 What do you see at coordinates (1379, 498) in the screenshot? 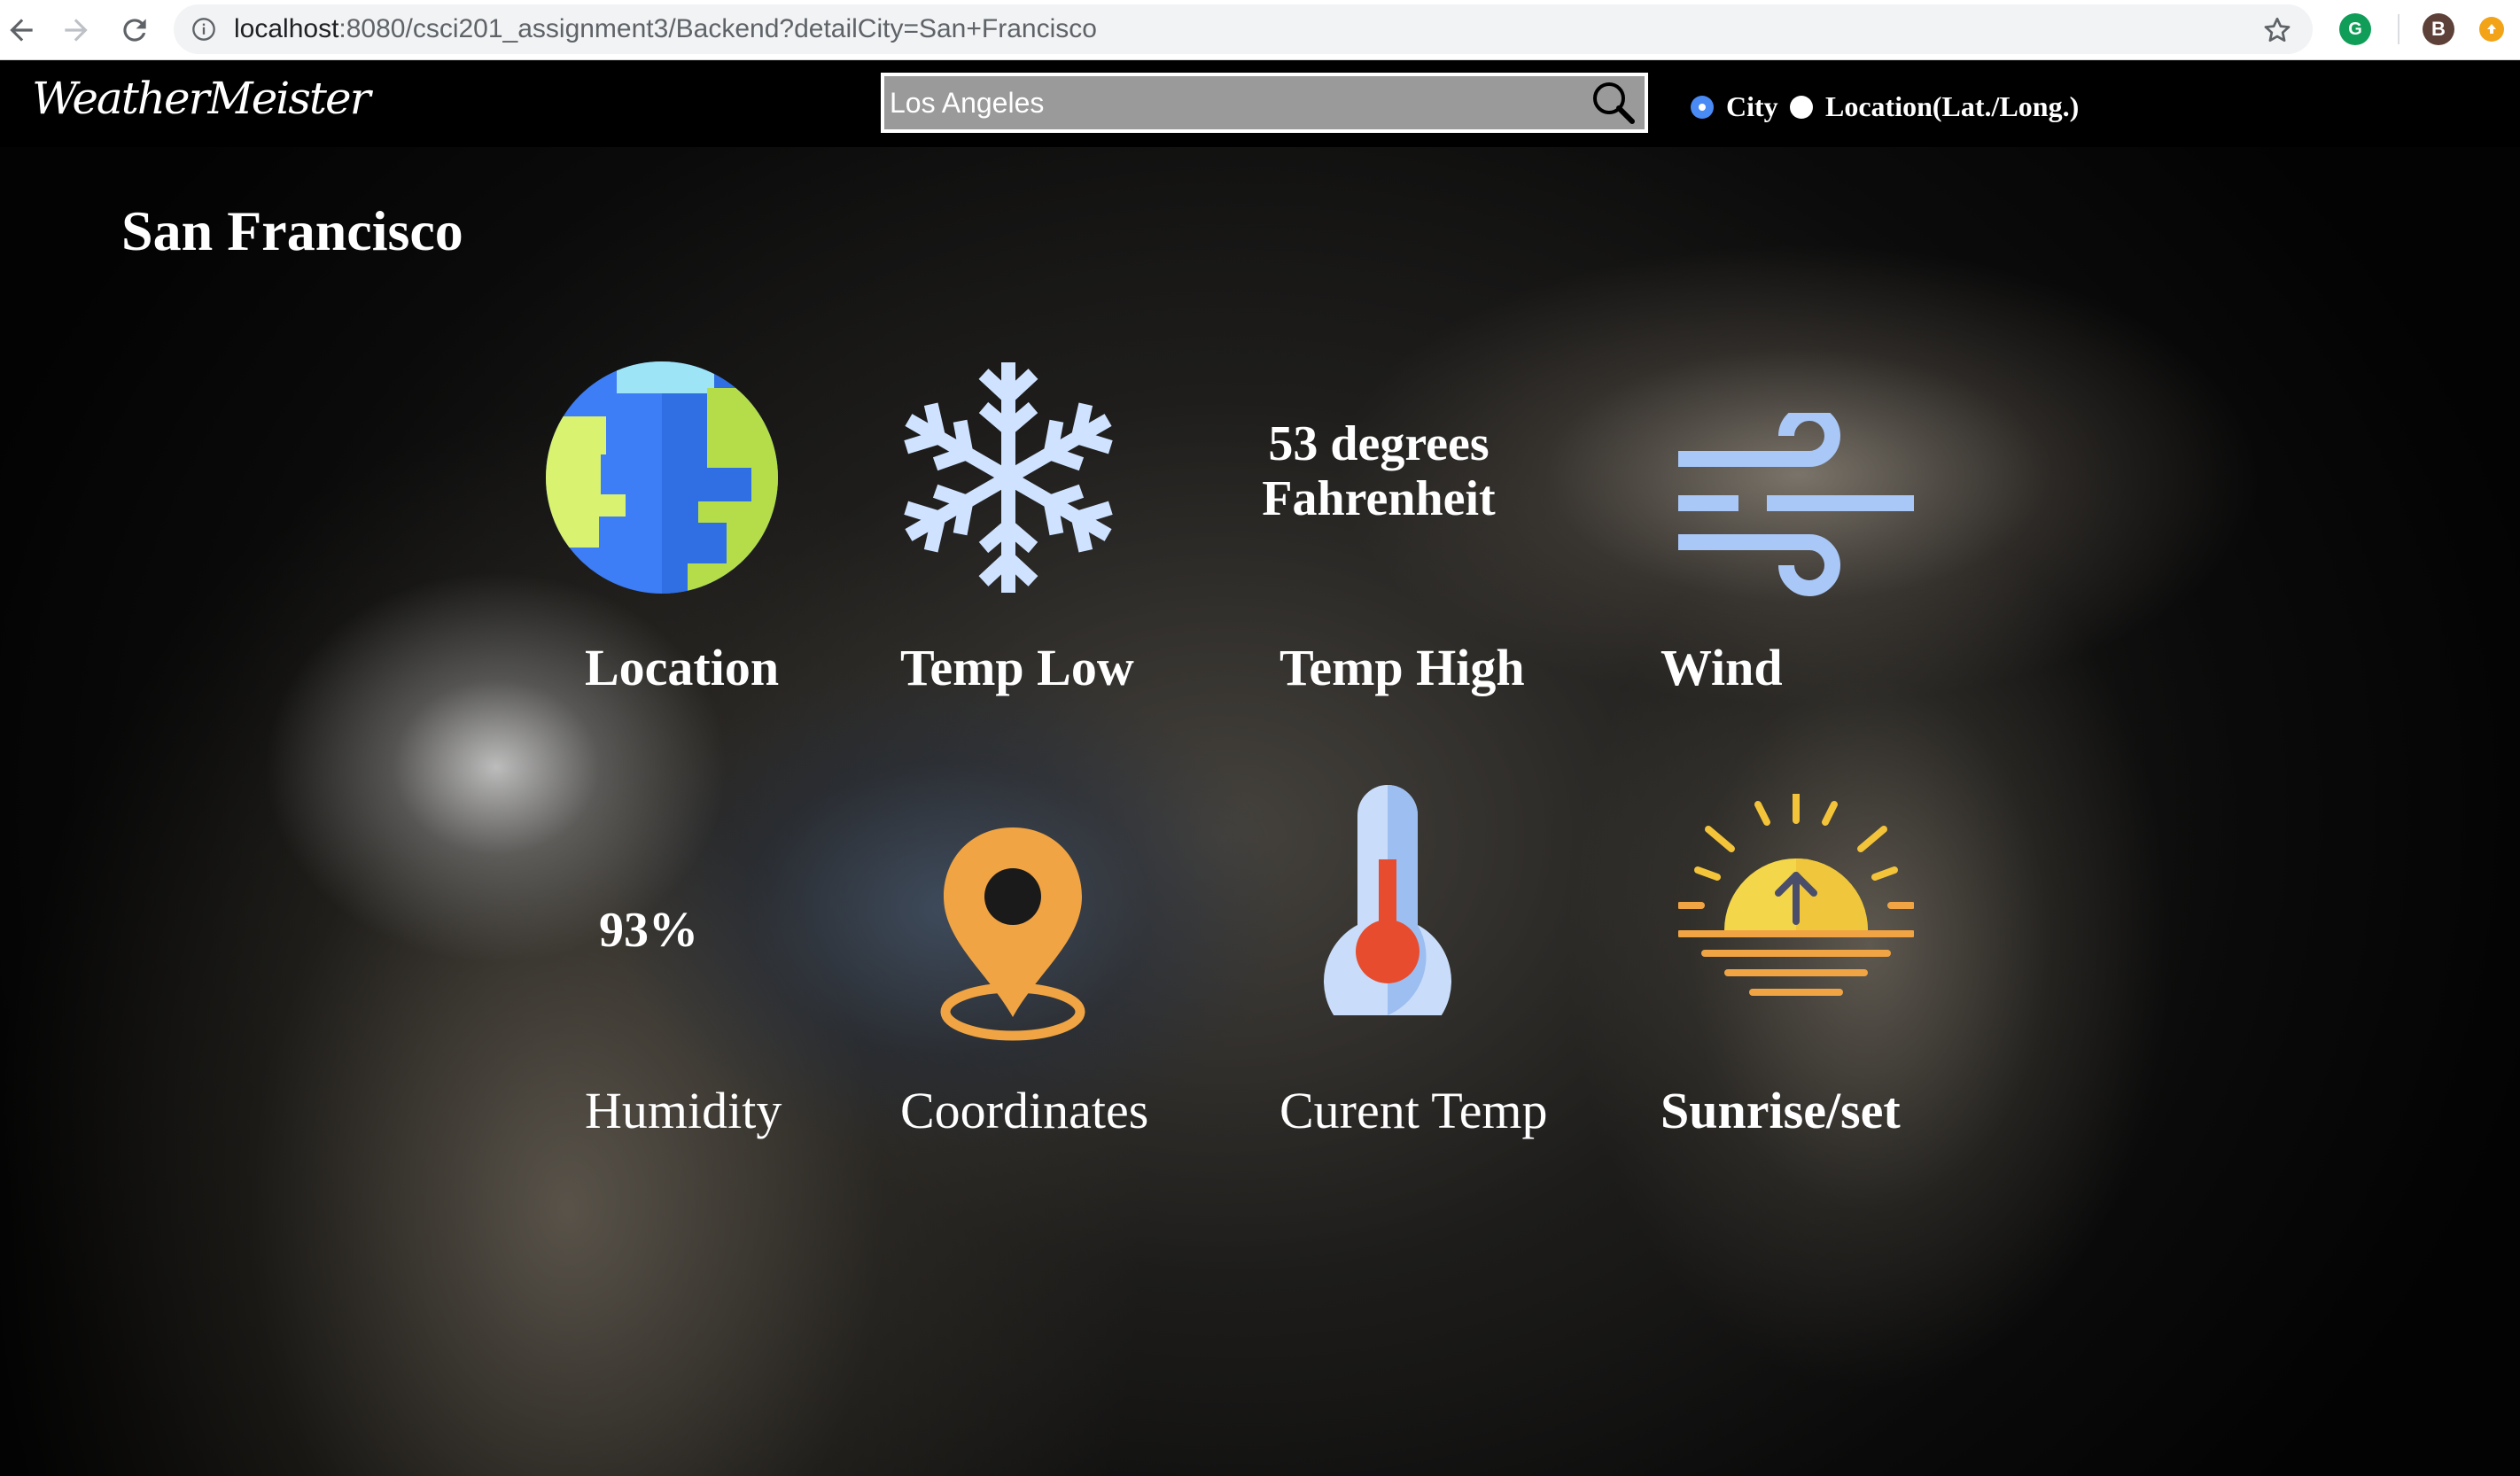
I see `temp-high-unit: Fahrenheit` at bounding box center [1379, 498].